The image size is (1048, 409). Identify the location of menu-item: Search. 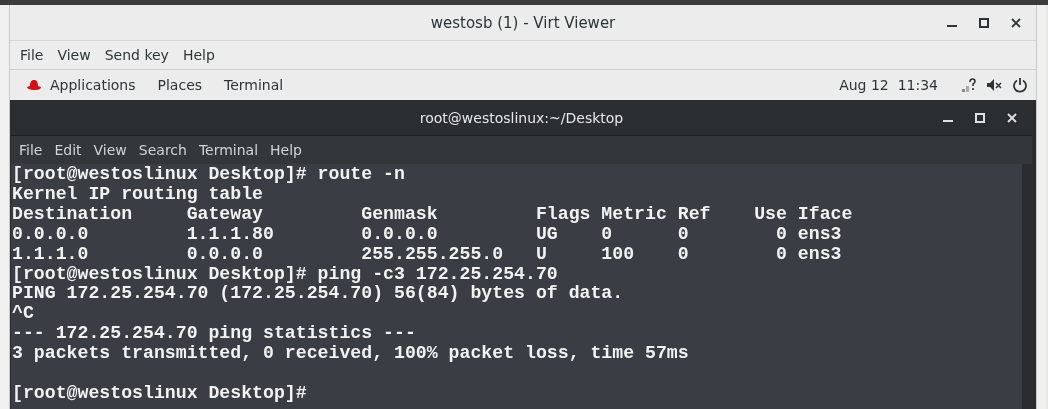
(162, 150).